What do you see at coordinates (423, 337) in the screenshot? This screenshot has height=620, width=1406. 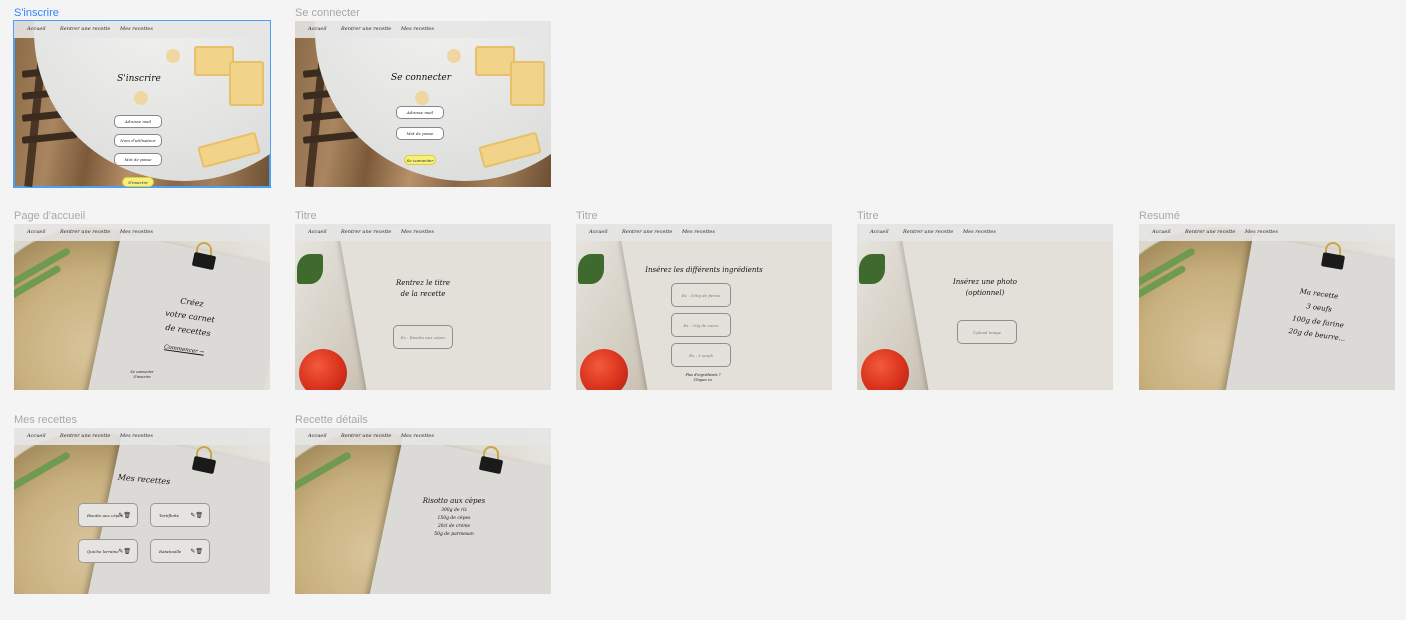 I see `recipe-title-input: Ex : Risotto aux cèpes` at bounding box center [423, 337].